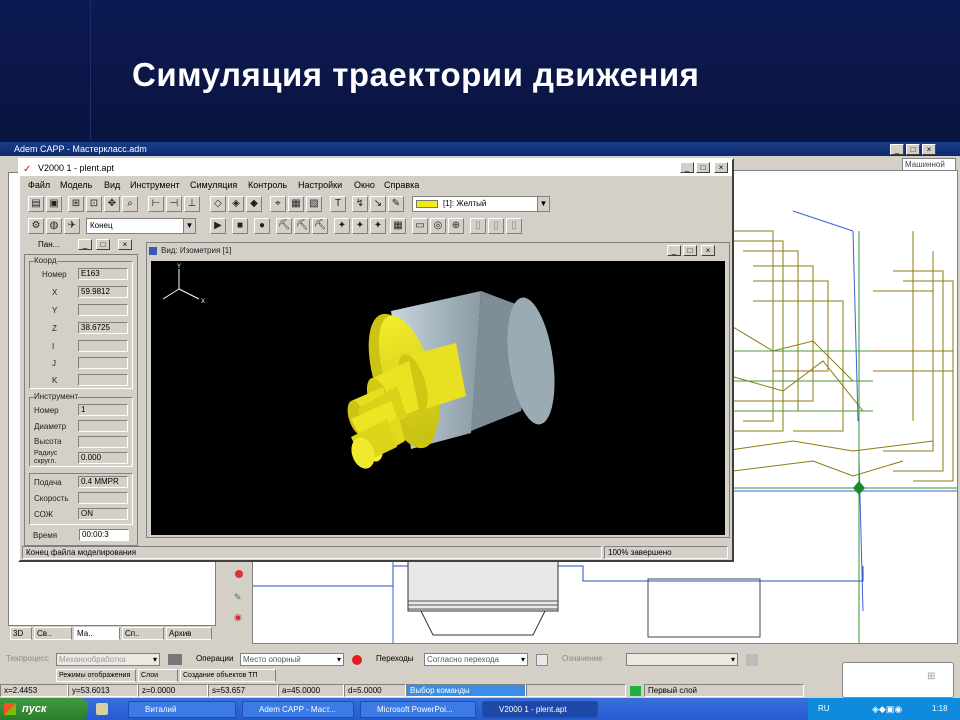 The height and width of the screenshot is (720, 960). Describe the element at coordinates (182, 709) in the screenshot. I see `taskbar-item-folder: Виталий` at that location.